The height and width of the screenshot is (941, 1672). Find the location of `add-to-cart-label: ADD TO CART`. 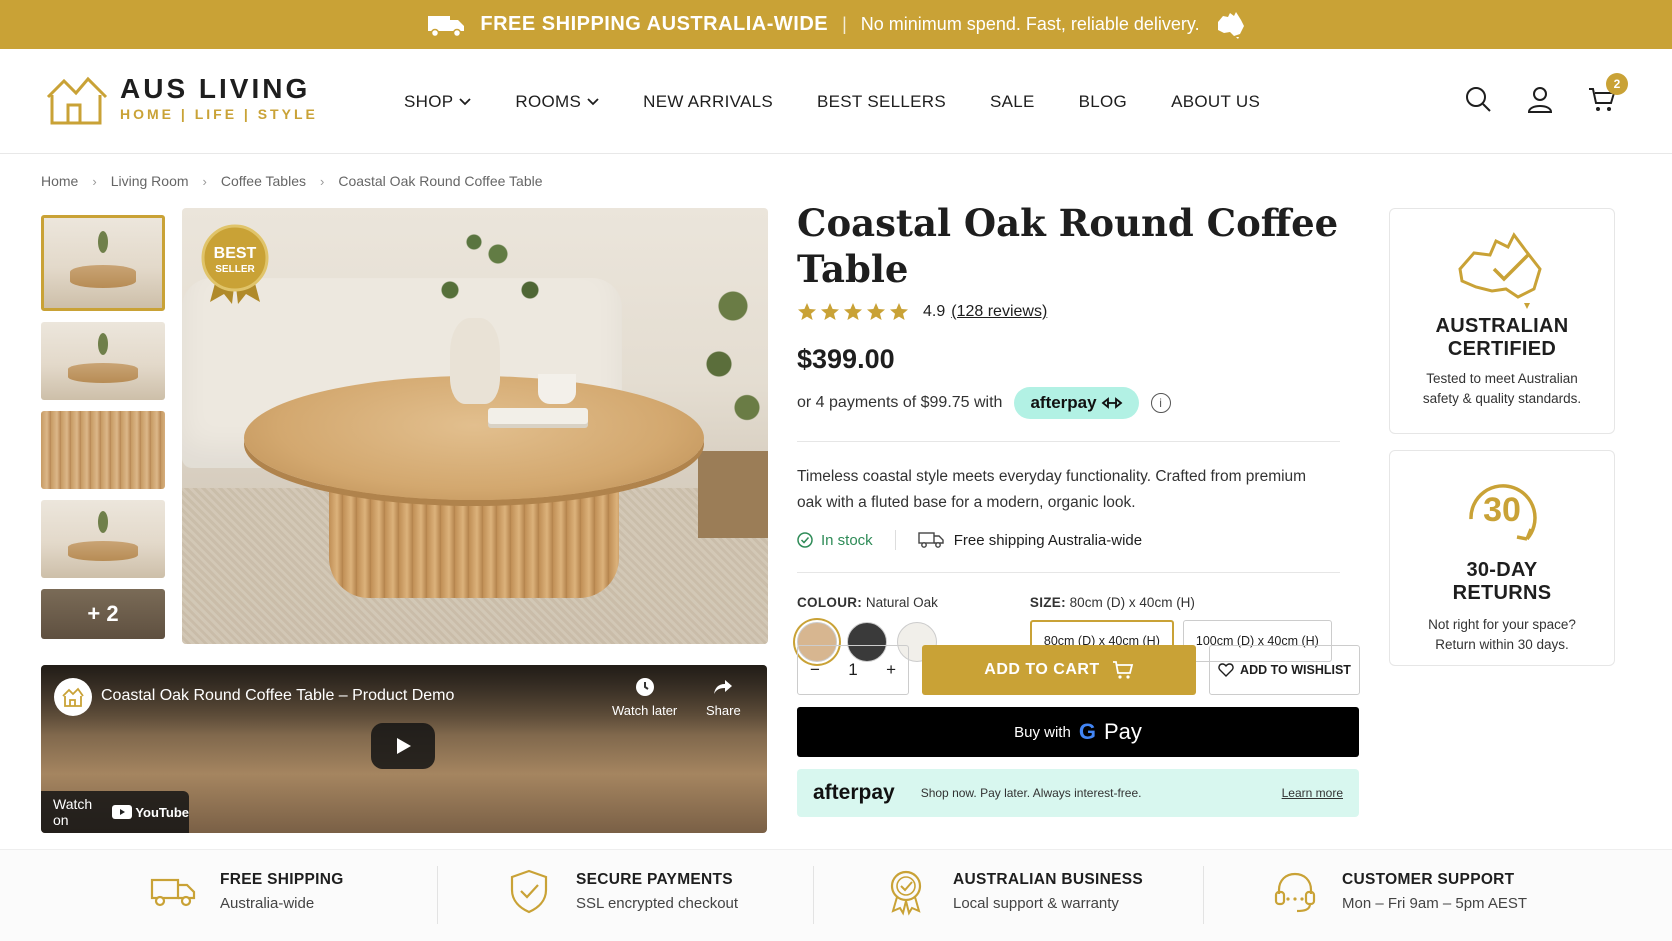

add-to-cart-label: ADD TO CART is located at coordinates (1042, 669).